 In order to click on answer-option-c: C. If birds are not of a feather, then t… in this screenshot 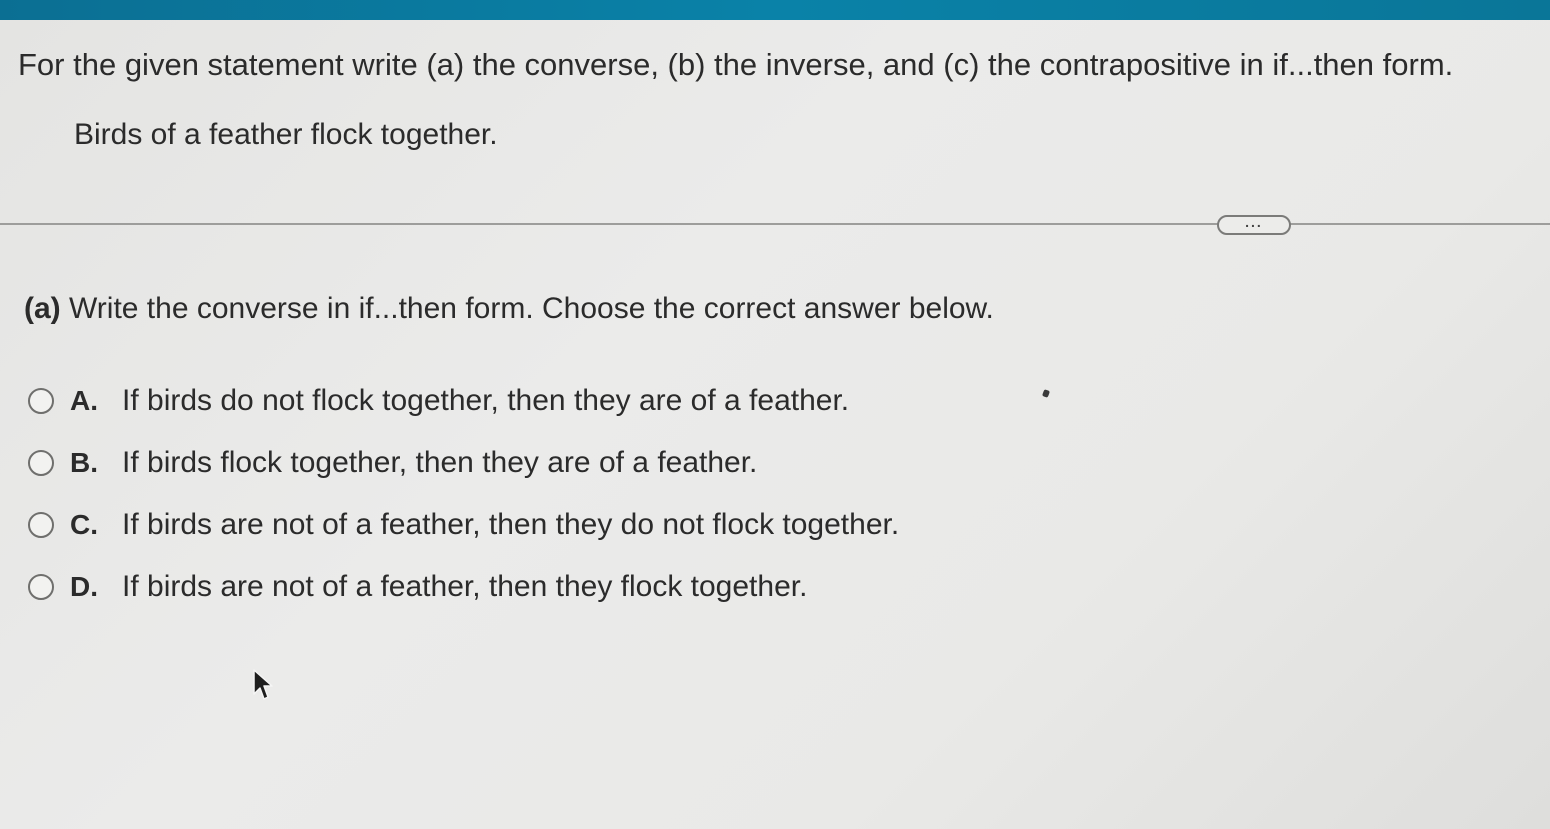, I will do `click(463, 525)`.